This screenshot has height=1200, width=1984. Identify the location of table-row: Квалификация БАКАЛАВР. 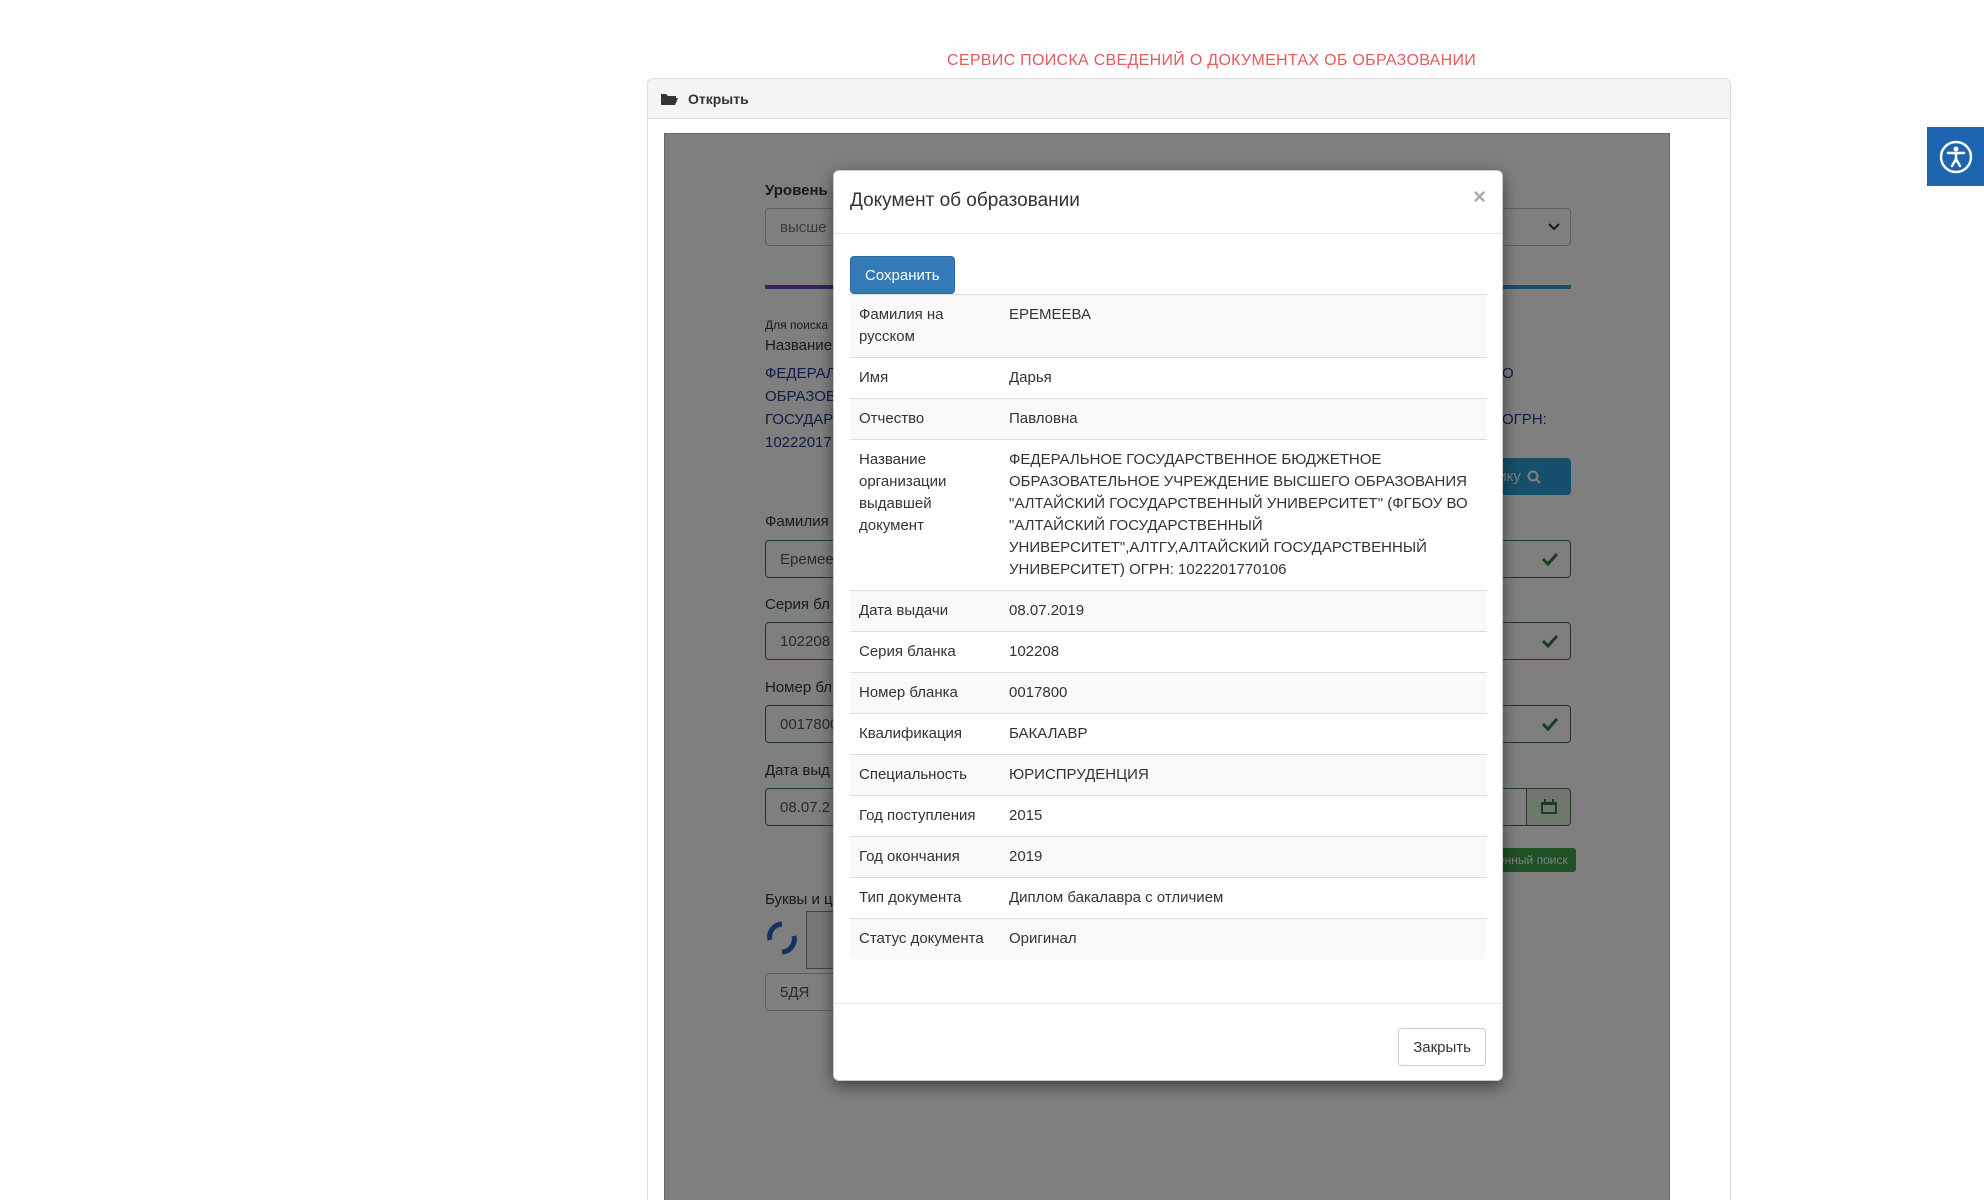
(1168, 734).